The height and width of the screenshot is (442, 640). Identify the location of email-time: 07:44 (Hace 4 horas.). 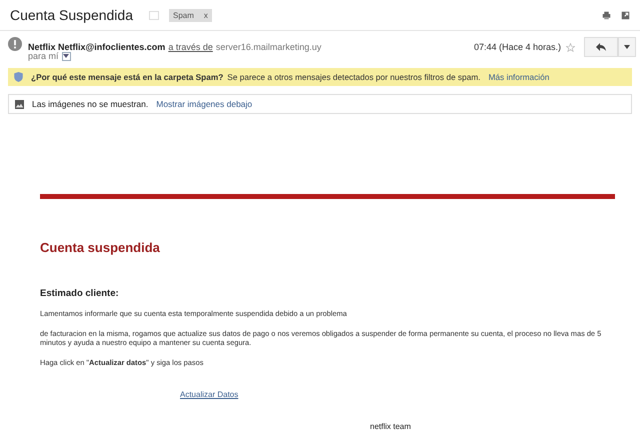
(517, 47).